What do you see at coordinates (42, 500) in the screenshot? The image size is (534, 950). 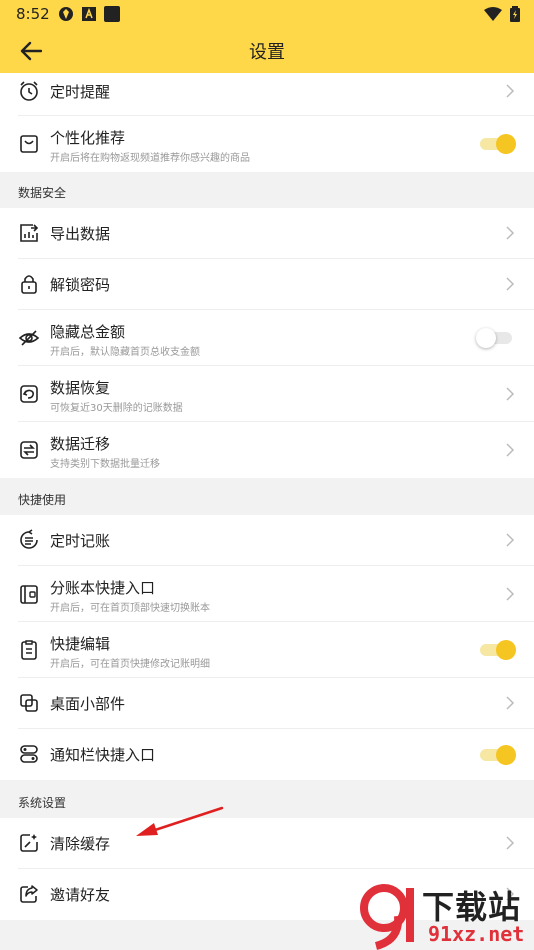 I see `section-header-quick-use: 快捷使用` at bounding box center [42, 500].